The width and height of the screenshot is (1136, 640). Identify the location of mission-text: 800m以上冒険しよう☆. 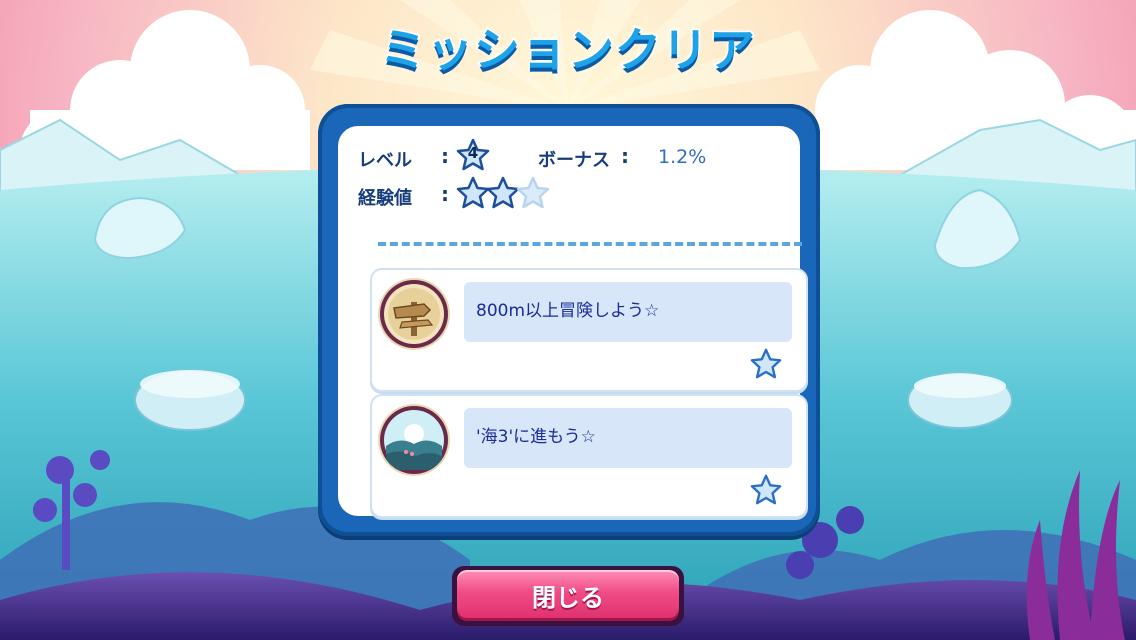
(568, 311).